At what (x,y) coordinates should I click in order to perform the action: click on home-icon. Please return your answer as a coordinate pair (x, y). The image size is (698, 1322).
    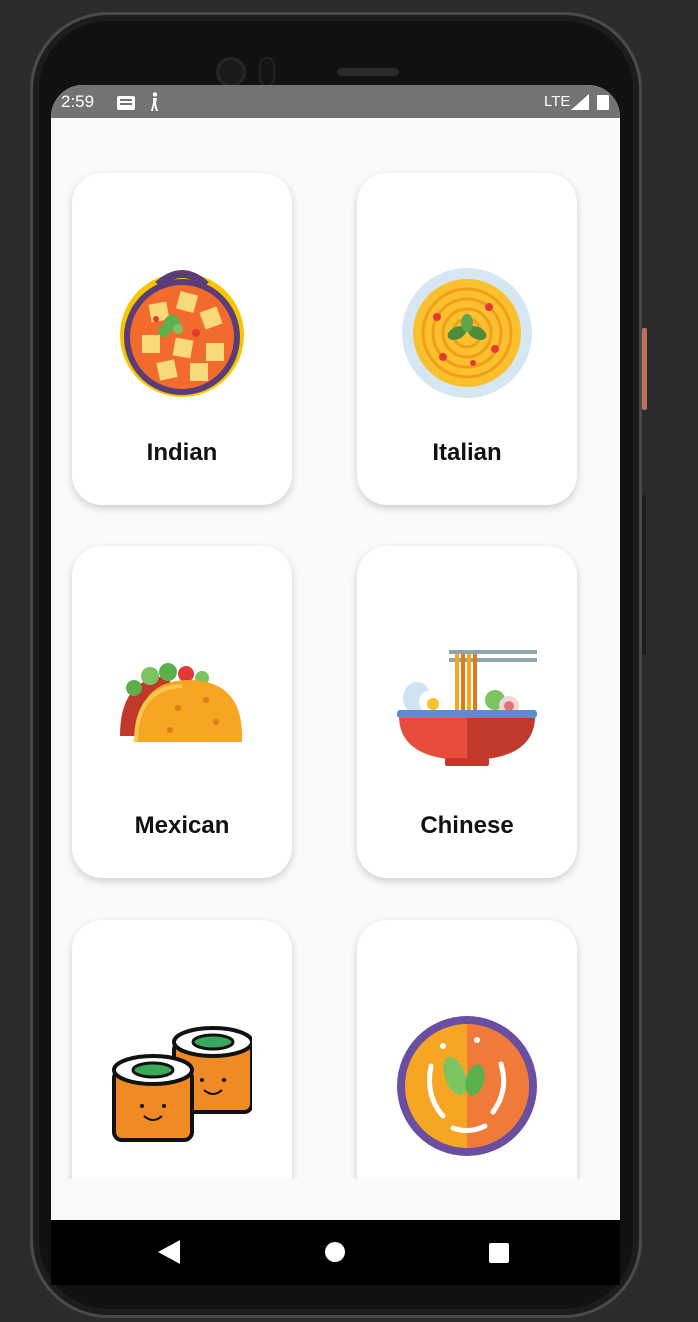
    Looking at the image, I should click on (335, 1252).